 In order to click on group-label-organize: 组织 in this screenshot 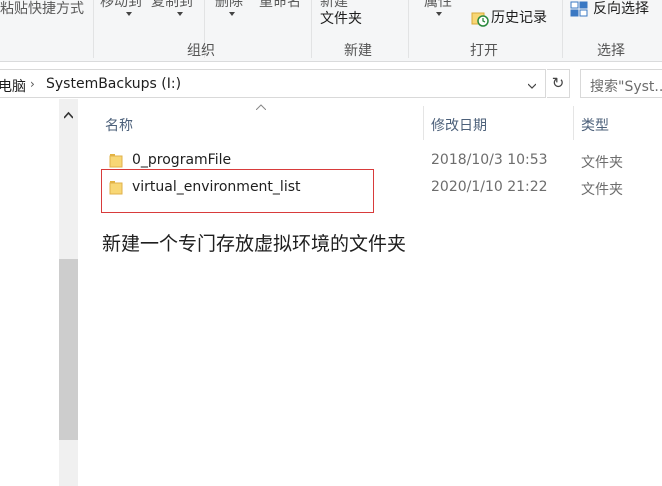, I will do `click(201, 51)`.